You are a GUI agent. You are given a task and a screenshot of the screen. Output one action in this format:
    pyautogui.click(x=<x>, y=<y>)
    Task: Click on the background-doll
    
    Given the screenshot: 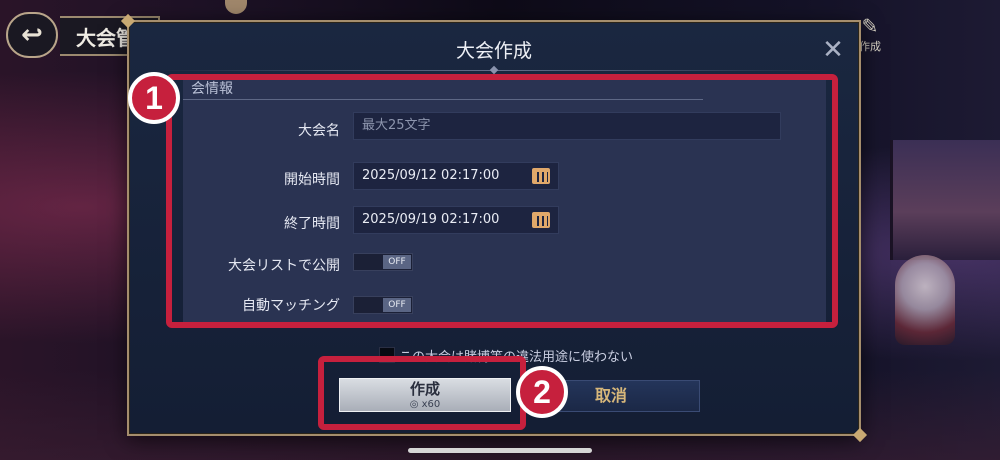 What is the action you would take?
    pyautogui.click(x=925, y=300)
    